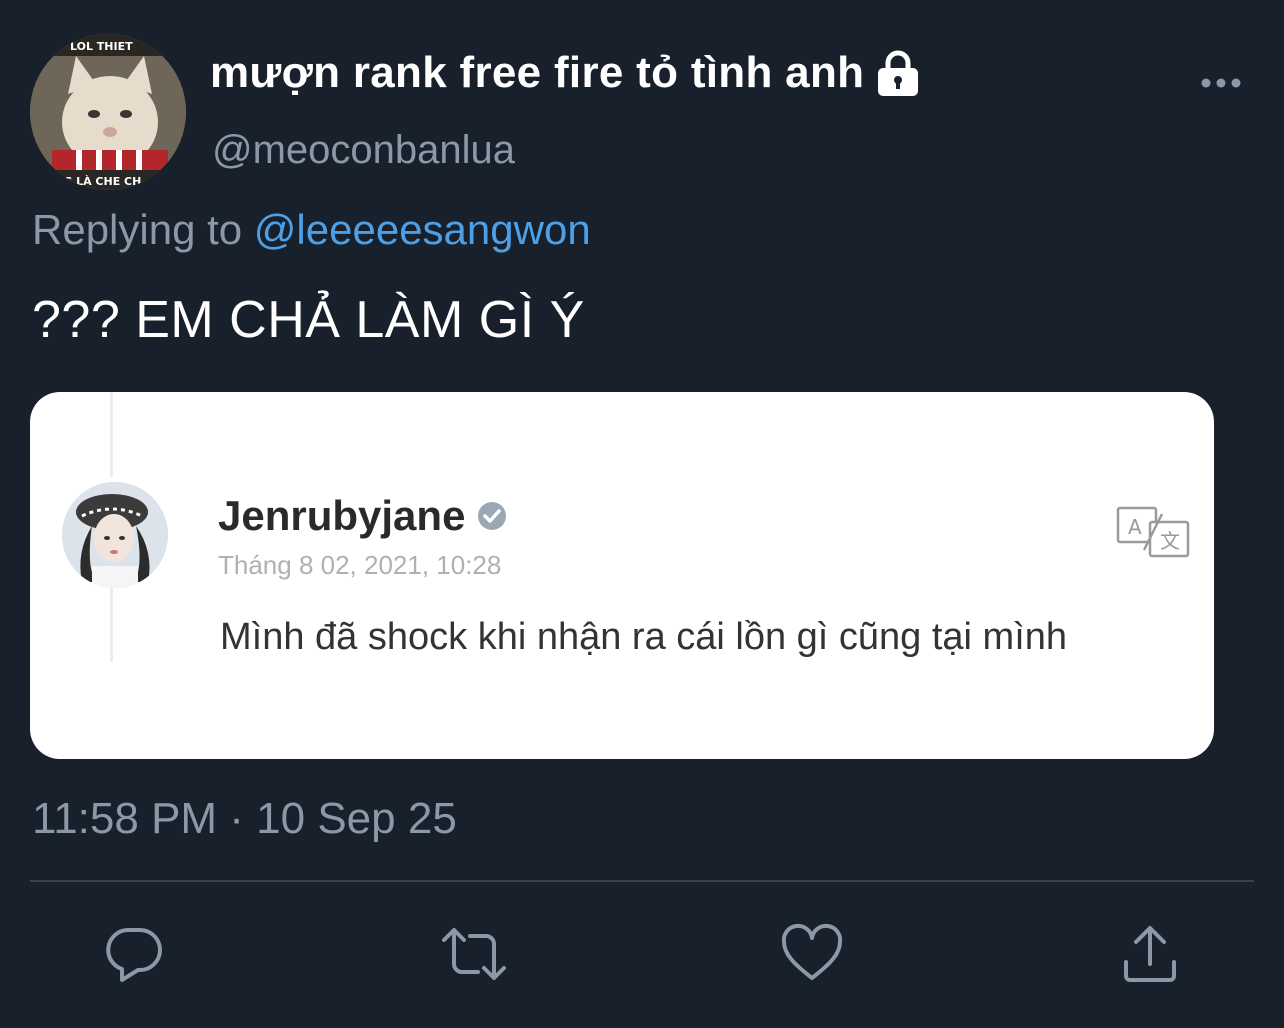  What do you see at coordinates (537, 72) in the screenshot?
I see `display-name-text: mượn rank free fire tỏ tình anh` at bounding box center [537, 72].